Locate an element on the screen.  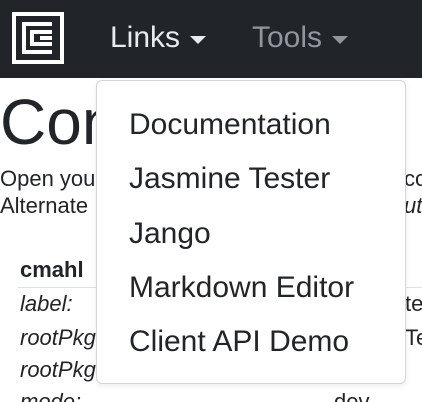
app-logo-icon is located at coordinates (38, 38).